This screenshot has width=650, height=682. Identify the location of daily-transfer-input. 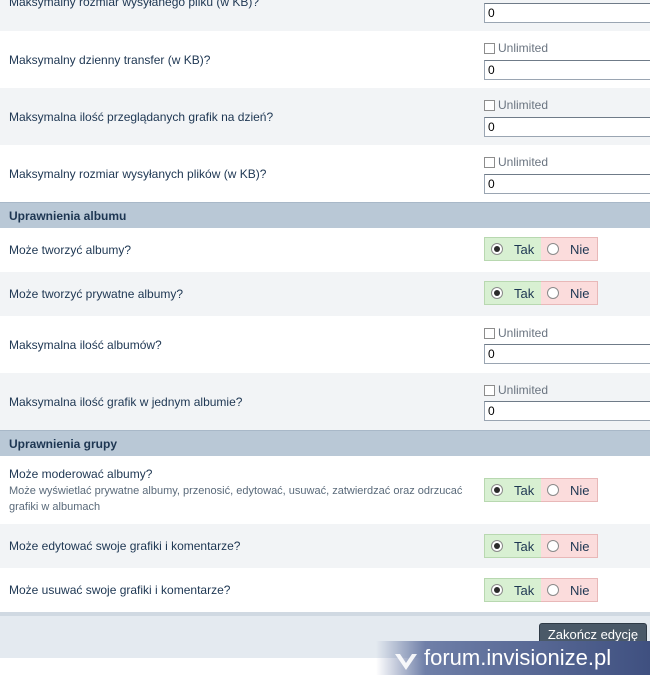
(567, 70).